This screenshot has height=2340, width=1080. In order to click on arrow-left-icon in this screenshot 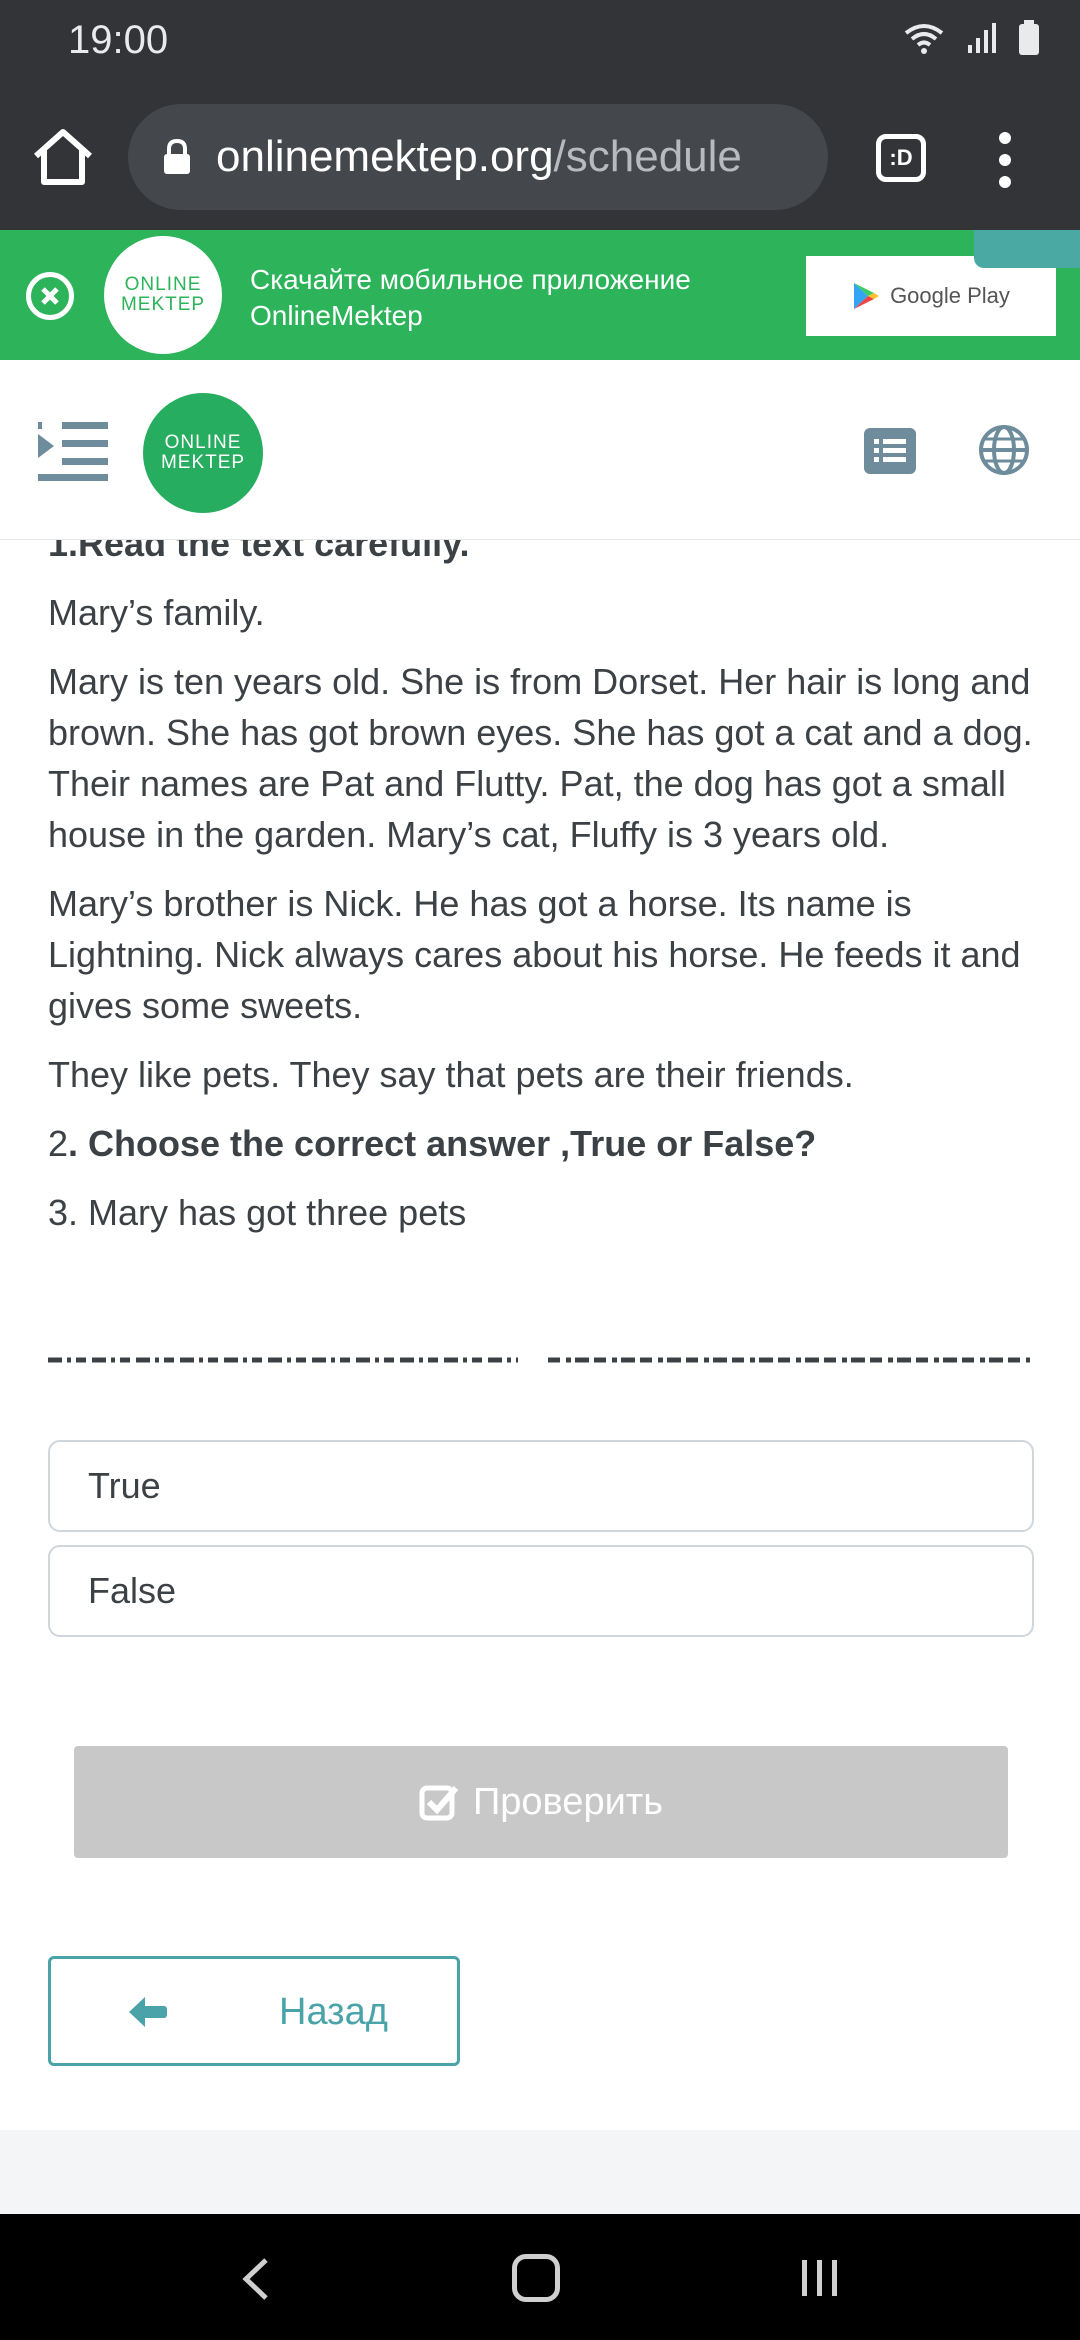, I will do `click(148, 2012)`.